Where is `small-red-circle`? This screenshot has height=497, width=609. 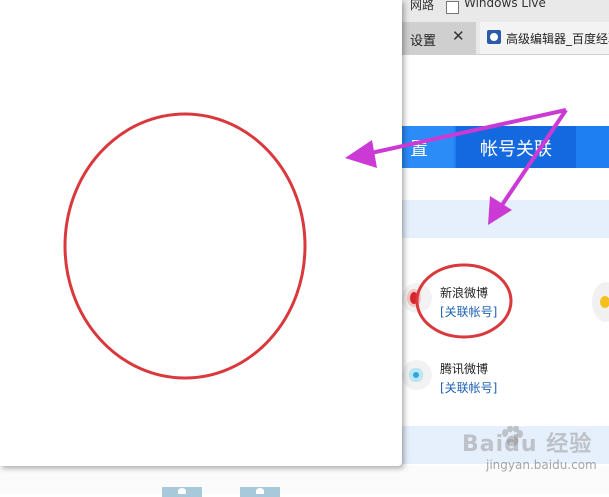
small-red-circle is located at coordinates (464, 301).